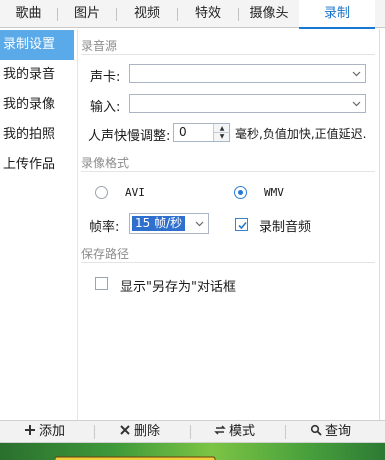  I want to click on sidebar-item-my-recordings: 我的录音, so click(37, 75).